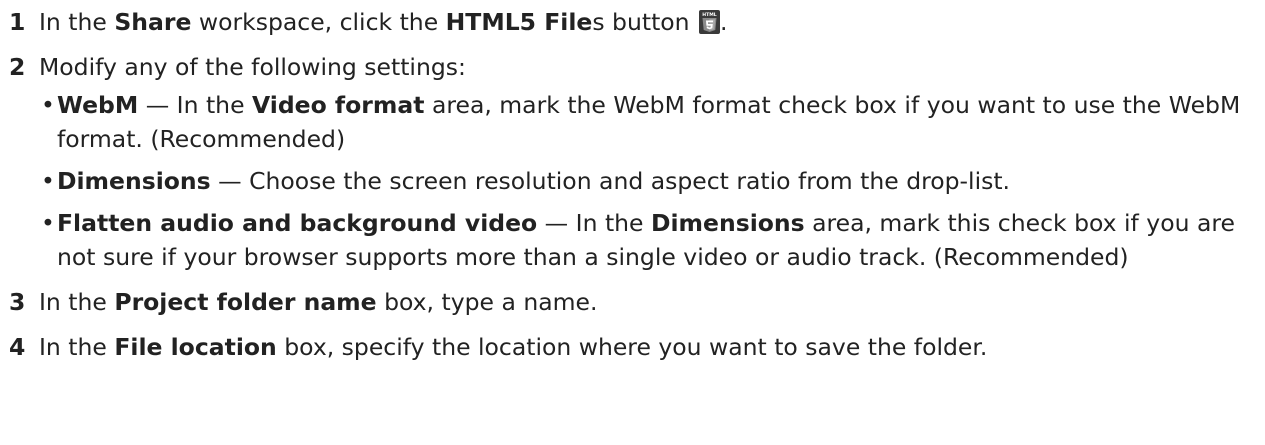  Describe the element at coordinates (17, 302) in the screenshot. I see `step-number: 3` at that location.